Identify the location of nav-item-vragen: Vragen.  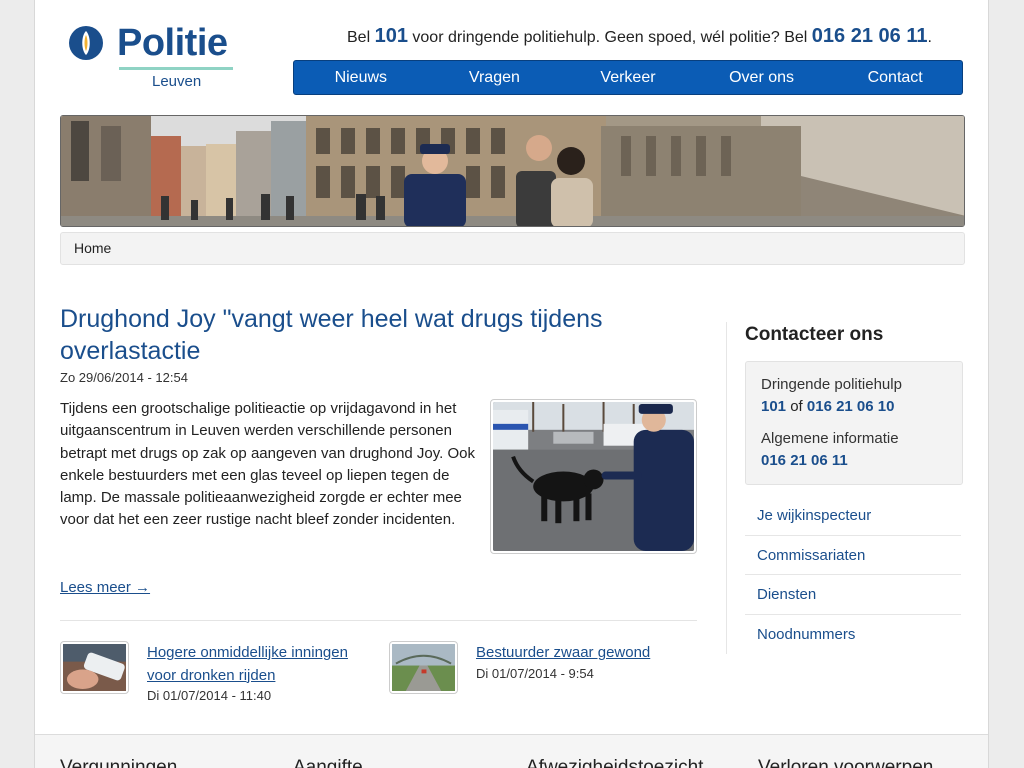
(495, 77).